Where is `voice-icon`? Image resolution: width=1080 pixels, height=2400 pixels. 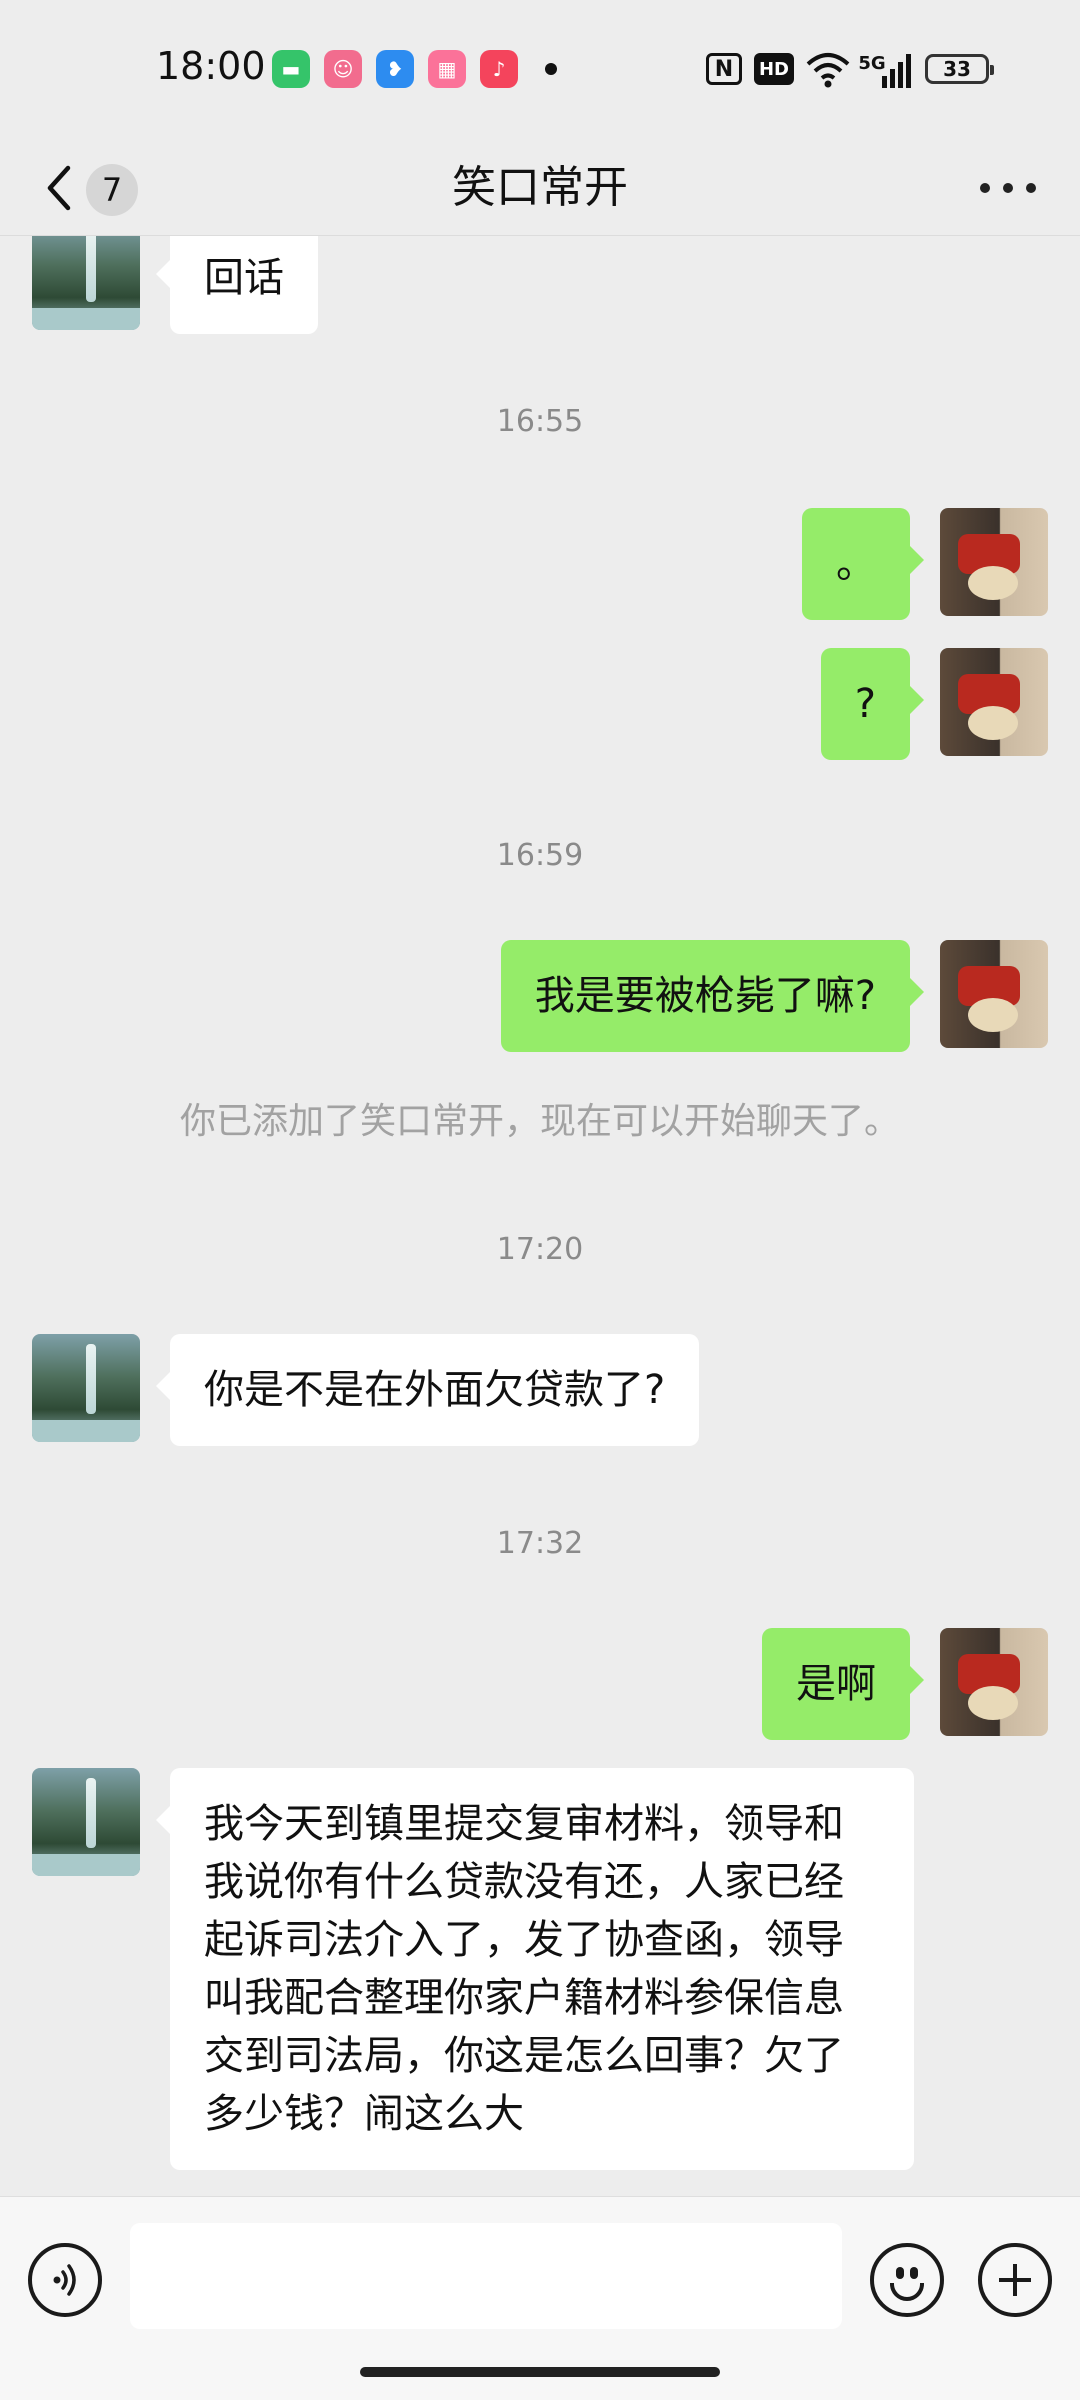
voice-icon is located at coordinates (64, 2280).